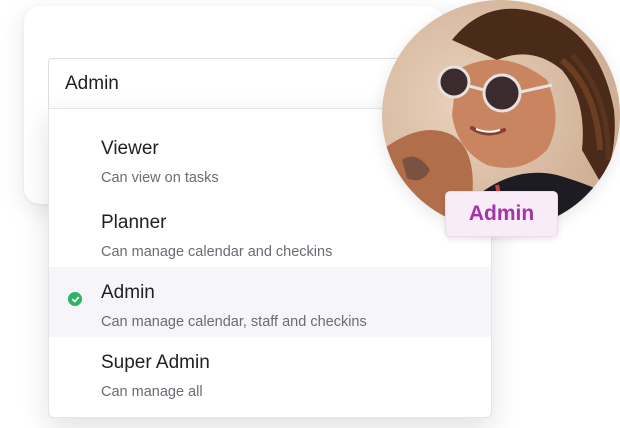  Describe the element at coordinates (501, 214) in the screenshot. I see `role-badge: Admin` at that location.